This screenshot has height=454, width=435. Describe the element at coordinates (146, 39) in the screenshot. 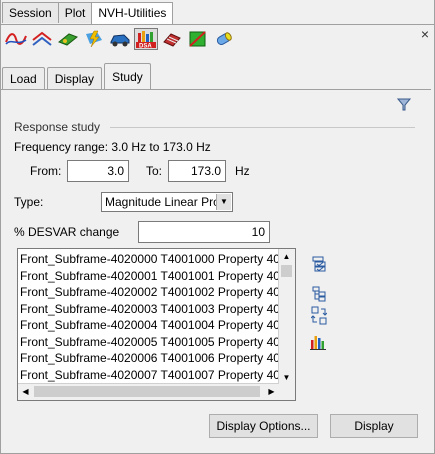

I see `dsa-chart-icon: DSA` at that location.